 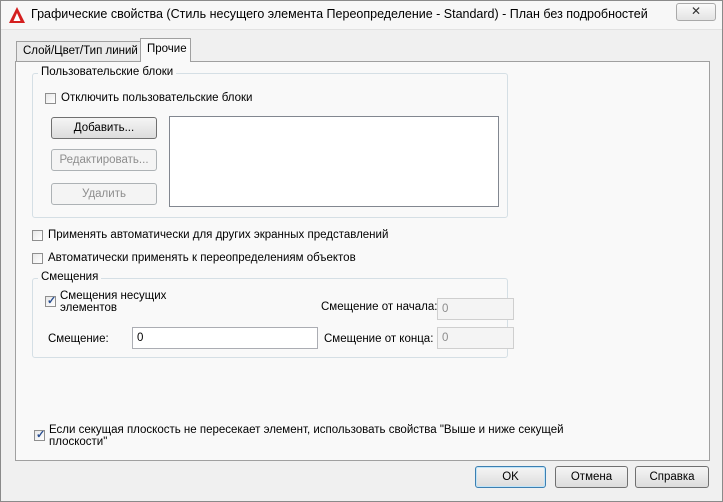 What do you see at coordinates (475, 309) in the screenshot?
I see `start-offset-field: 0` at bounding box center [475, 309].